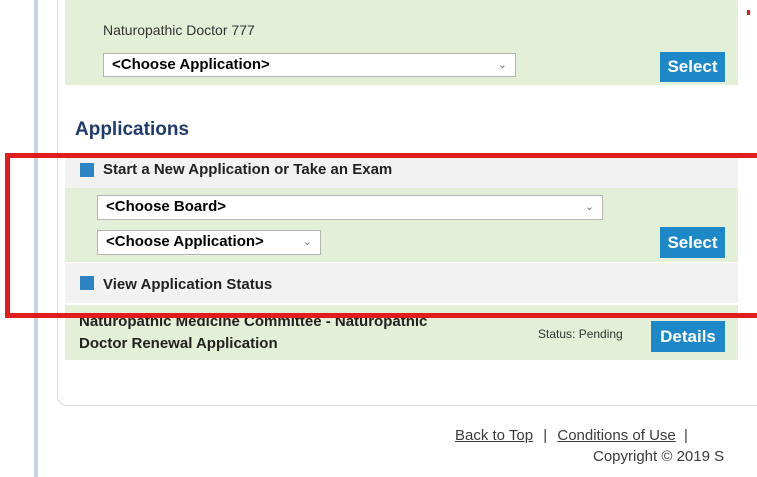 The image size is (757, 477). Describe the element at coordinates (692, 242) in the screenshot. I see `new-application-select-button: Select` at that location.